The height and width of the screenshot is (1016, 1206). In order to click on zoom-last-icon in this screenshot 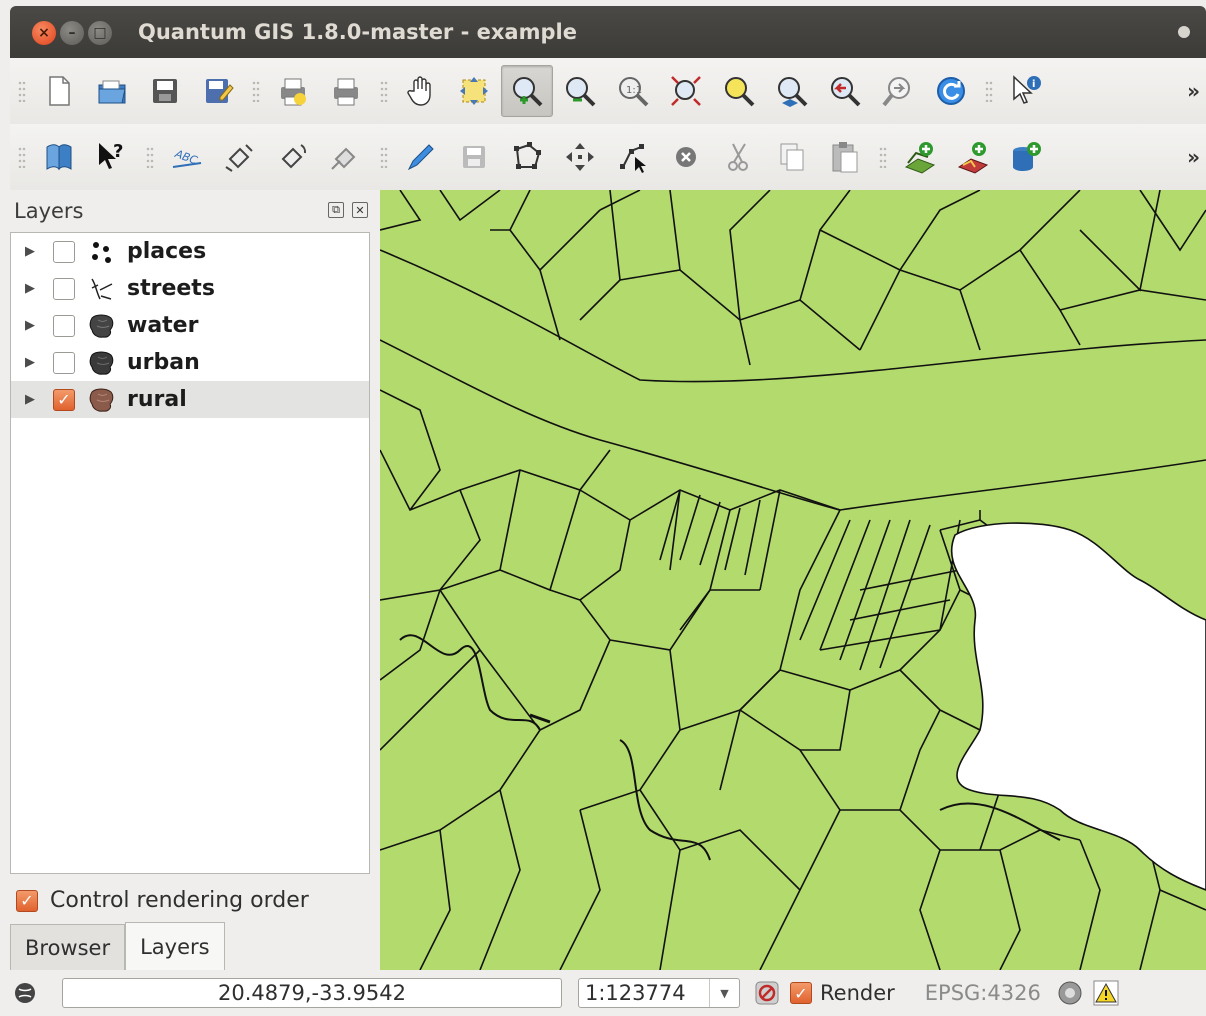, I will do `click(845, 92)`.